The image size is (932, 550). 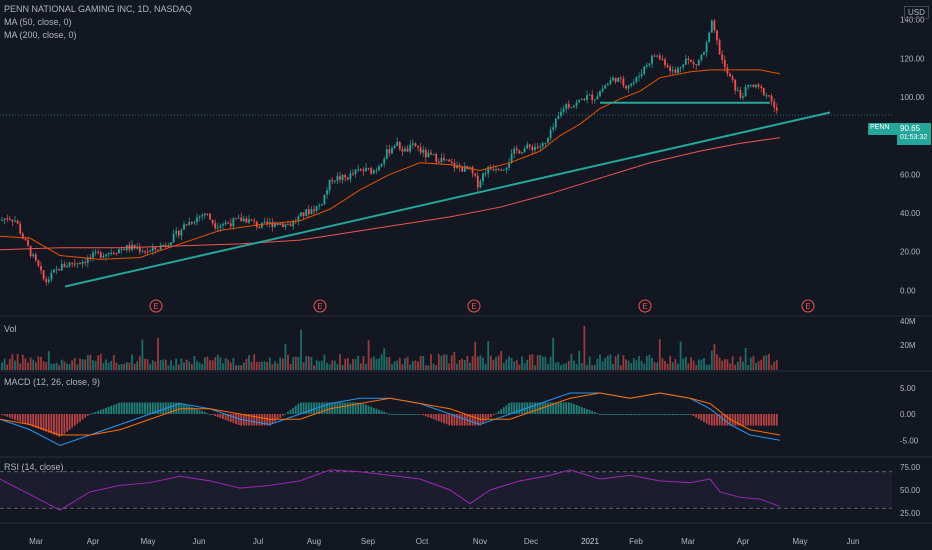 What do you see at coordinates (38, 22) in the screenshot?
I see `ma50-legend: MA (50, close, 0)` at bounding box center [38, 22].